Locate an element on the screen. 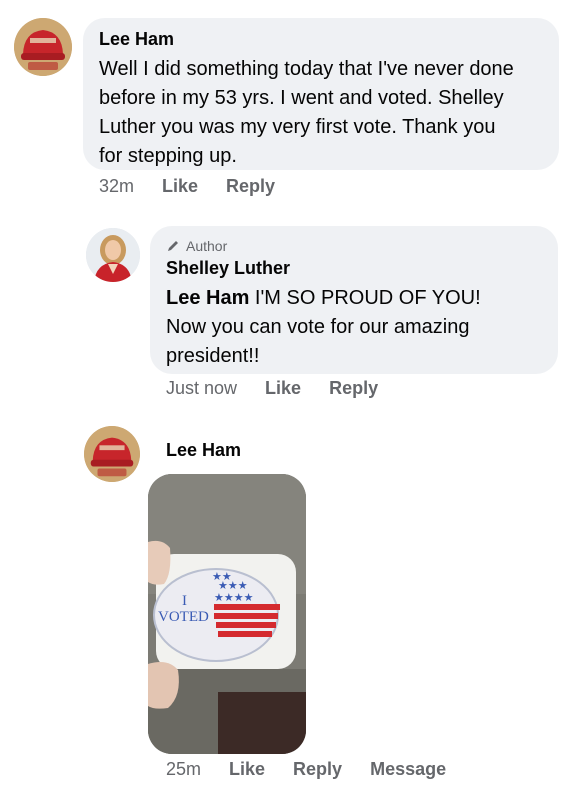  photo-comment-author: Lee Ham is located at coordinates (203, 450).